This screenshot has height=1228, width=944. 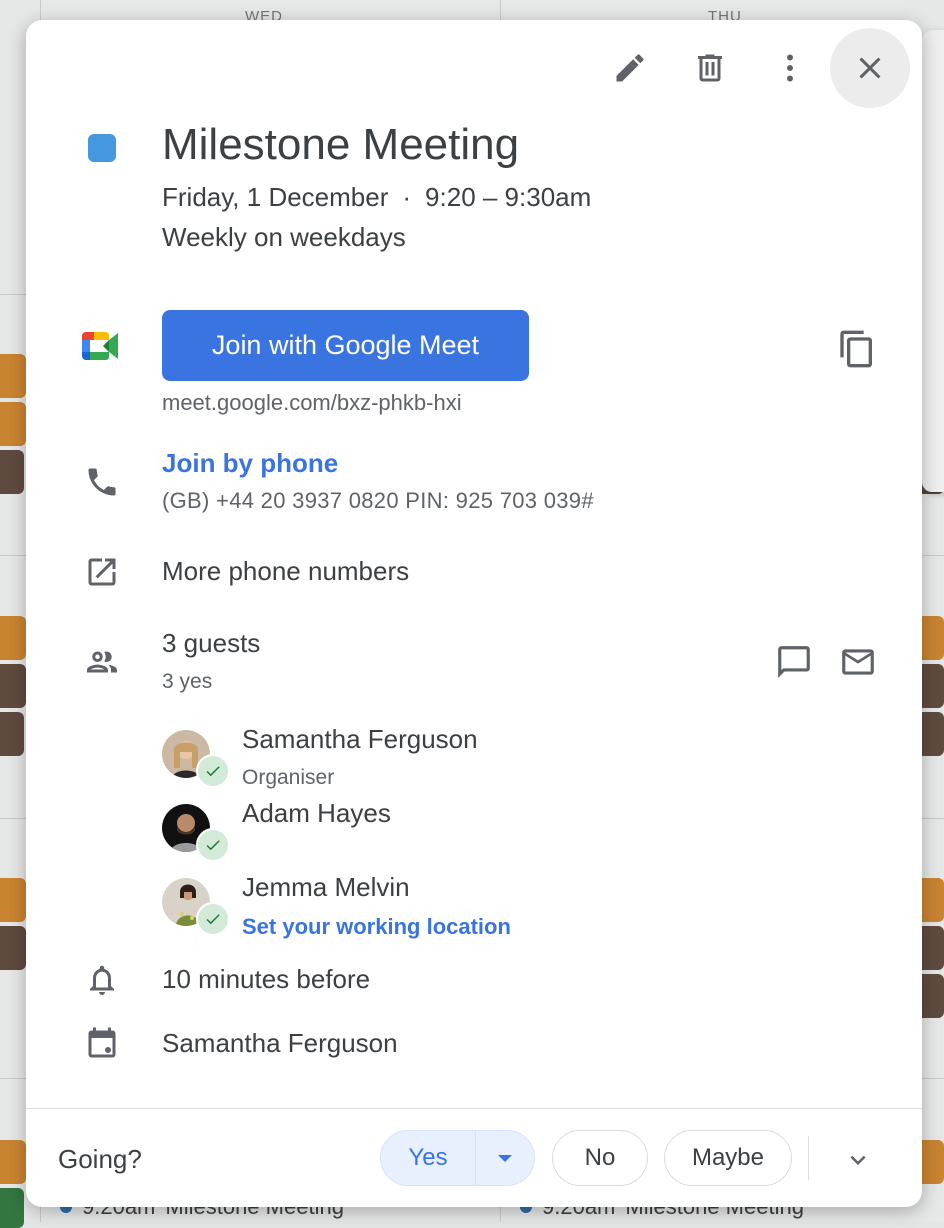 I want to click on calendar-icon, so click(x=102, y=1042).